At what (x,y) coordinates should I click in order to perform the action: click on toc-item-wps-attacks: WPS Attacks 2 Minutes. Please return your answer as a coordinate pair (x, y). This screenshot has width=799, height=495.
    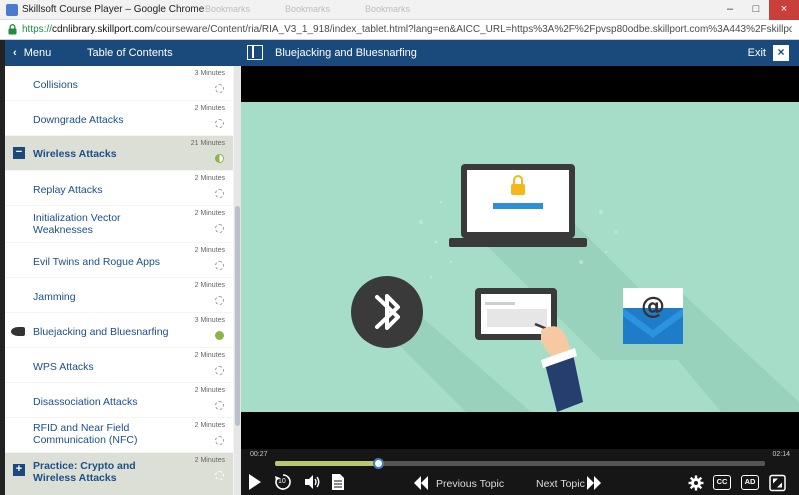
    Looking at the image, I should click on (119, 365).